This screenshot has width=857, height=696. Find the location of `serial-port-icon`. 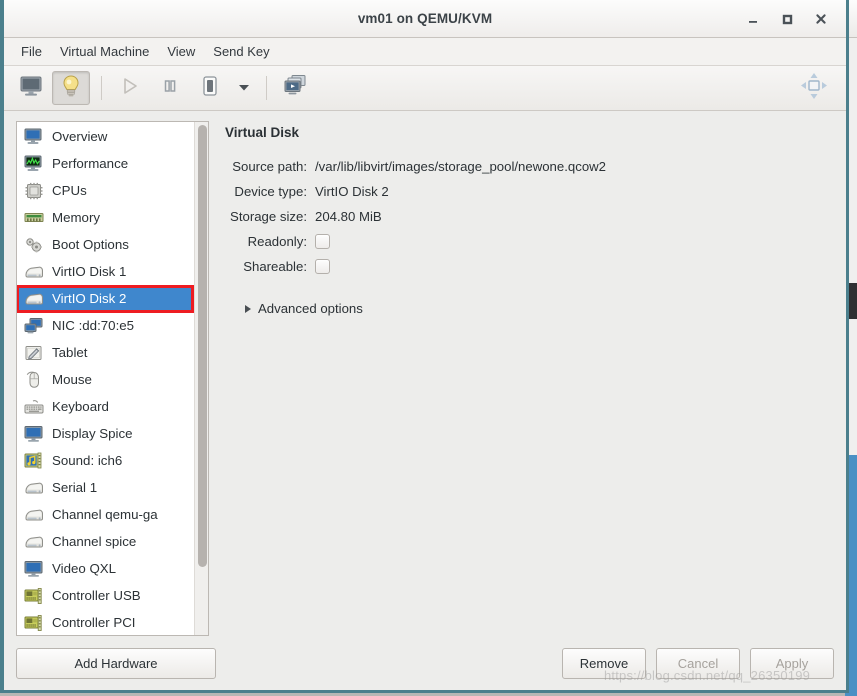

serial-port-icon is located at coordinates (34, 542).